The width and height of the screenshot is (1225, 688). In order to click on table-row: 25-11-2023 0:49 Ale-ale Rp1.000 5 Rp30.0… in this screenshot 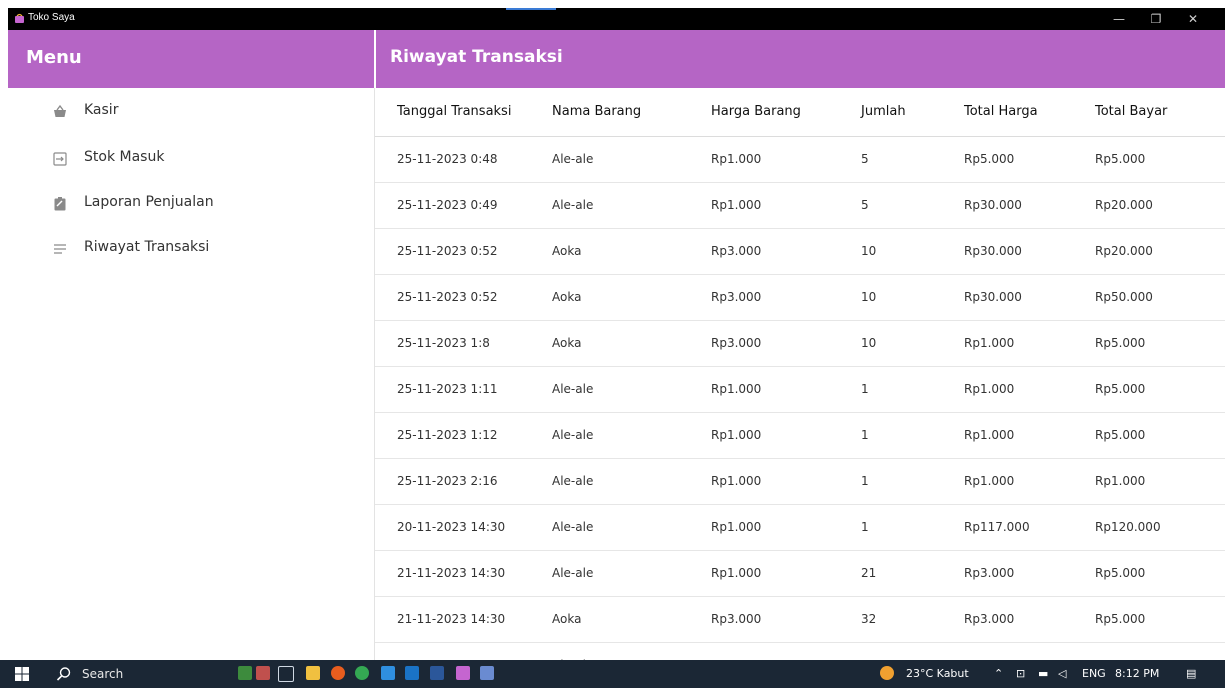, I will do `click(800, 205)`.